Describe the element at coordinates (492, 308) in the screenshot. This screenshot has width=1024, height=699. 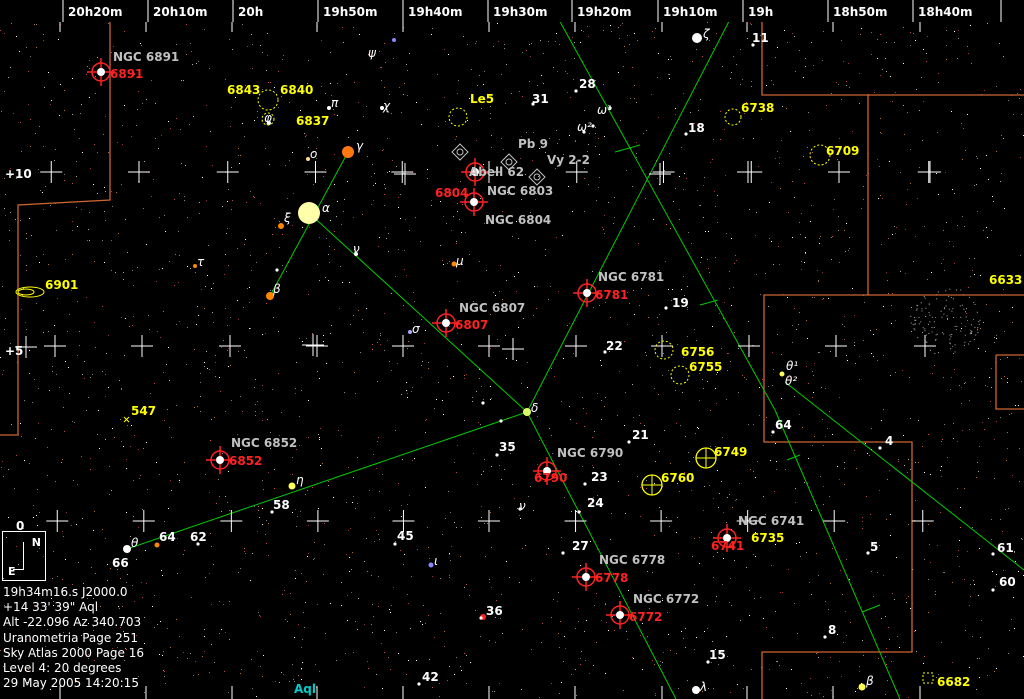
I see `label-ngc6807: NGC 6807` at that location.